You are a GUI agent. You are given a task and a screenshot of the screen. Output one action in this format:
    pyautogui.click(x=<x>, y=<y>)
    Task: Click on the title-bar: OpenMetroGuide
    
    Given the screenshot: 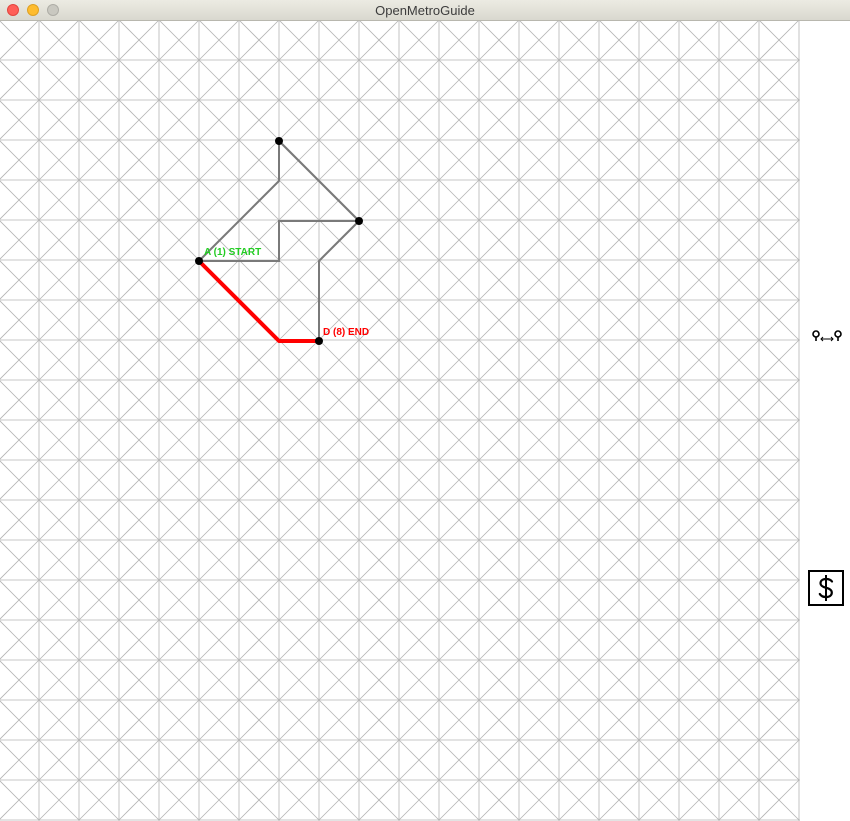 What is the action you would take?
    pyautogui.click(x=425, y=10)
    